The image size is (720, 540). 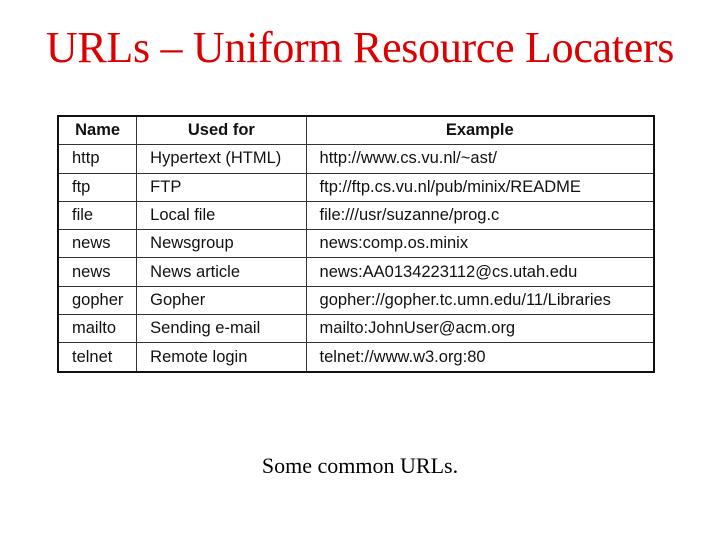 I want to click on cell-used-for: Newsgroup, so click(x=221, y=244).